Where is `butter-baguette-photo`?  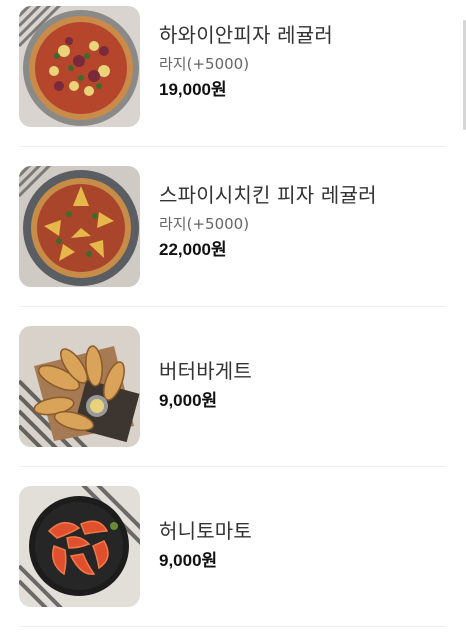 butter-baguette-photo is located at coordinates (79, 386).